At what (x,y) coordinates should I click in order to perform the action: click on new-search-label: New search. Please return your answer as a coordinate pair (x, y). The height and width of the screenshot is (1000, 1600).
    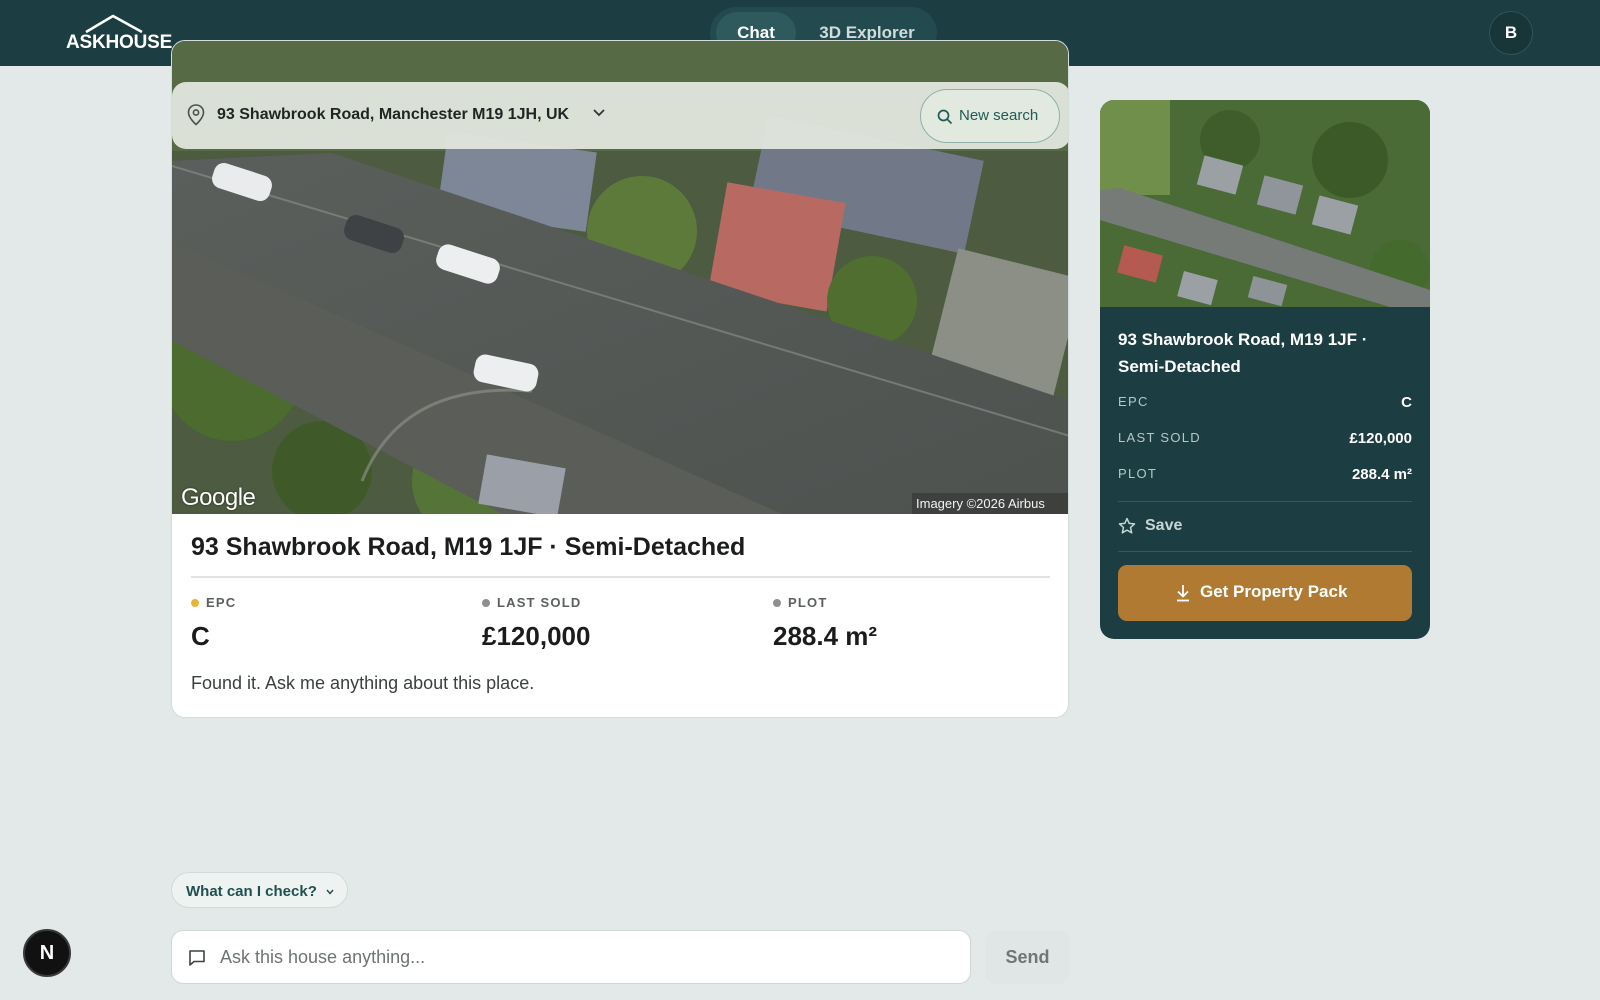
    Looking at the image, I should click on (999, 115).